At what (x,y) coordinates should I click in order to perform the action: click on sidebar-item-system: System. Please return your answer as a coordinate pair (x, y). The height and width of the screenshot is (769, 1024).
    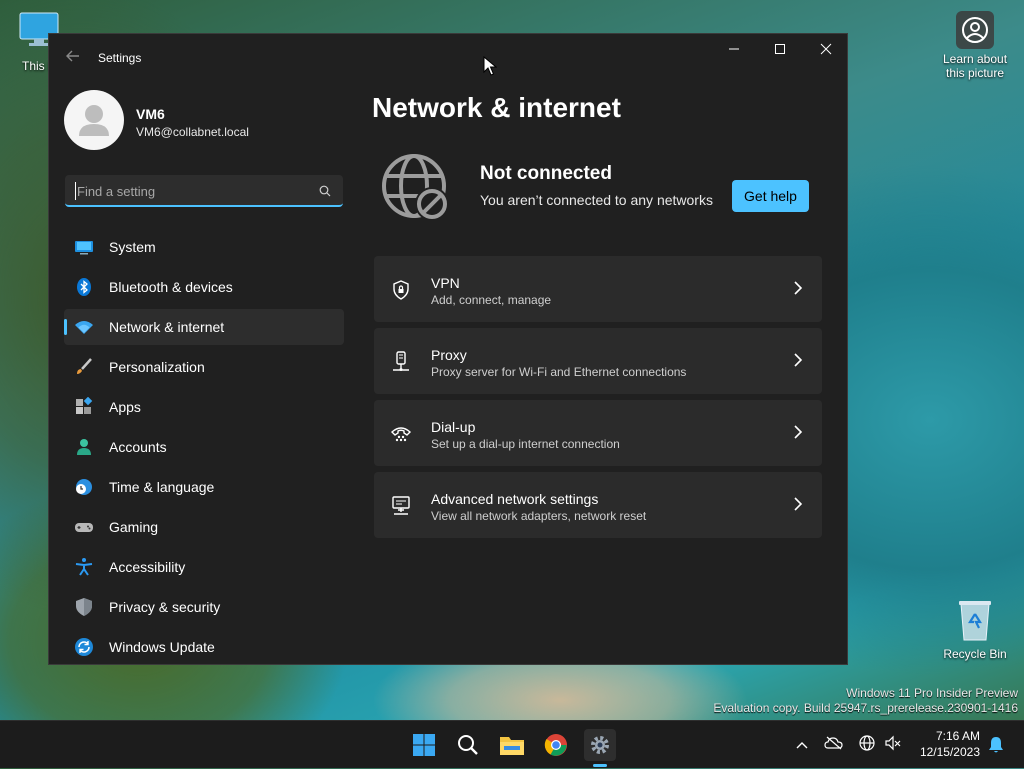
    Looking at the image, I should click on (204, 247).